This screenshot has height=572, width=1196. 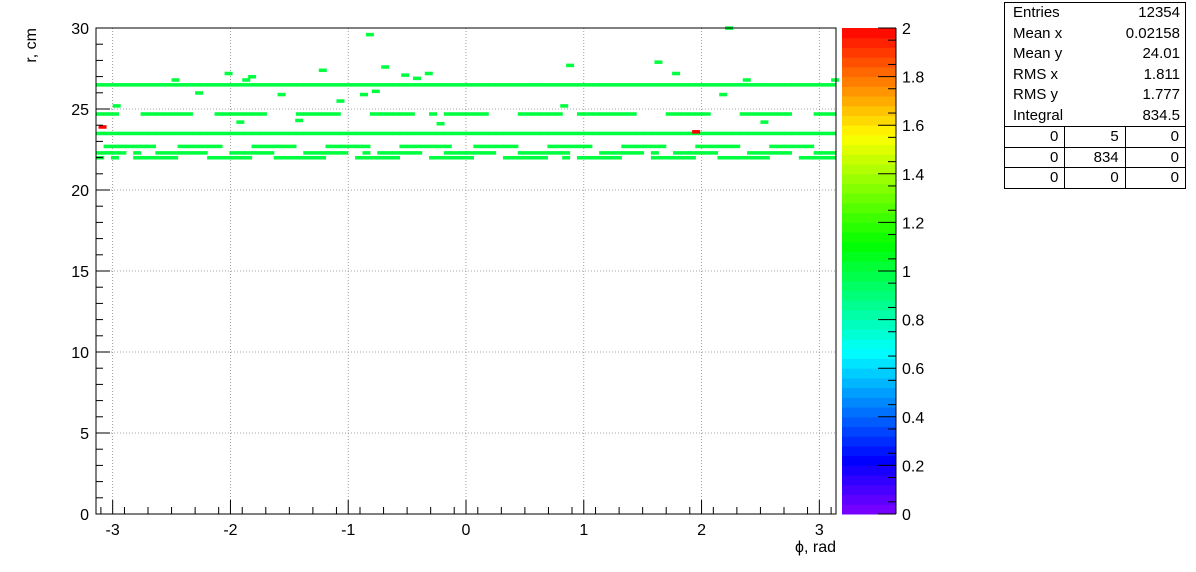 I want to click on color-scale-tick-label: 1.2, so click(x=913, y=223).